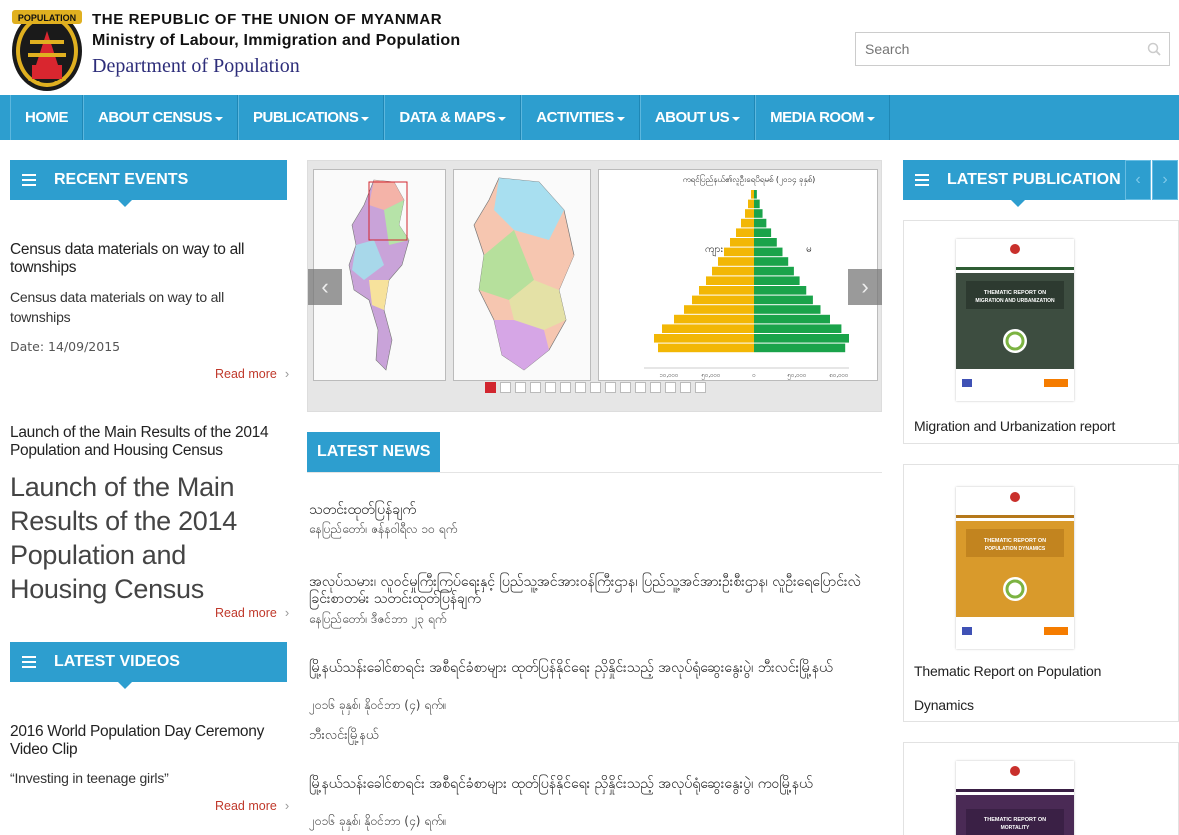  Describe the element at coordinates (344, 735) in the screenshot. I see `news-location: ဘီးလင်းမြို့နယ်` at that location.